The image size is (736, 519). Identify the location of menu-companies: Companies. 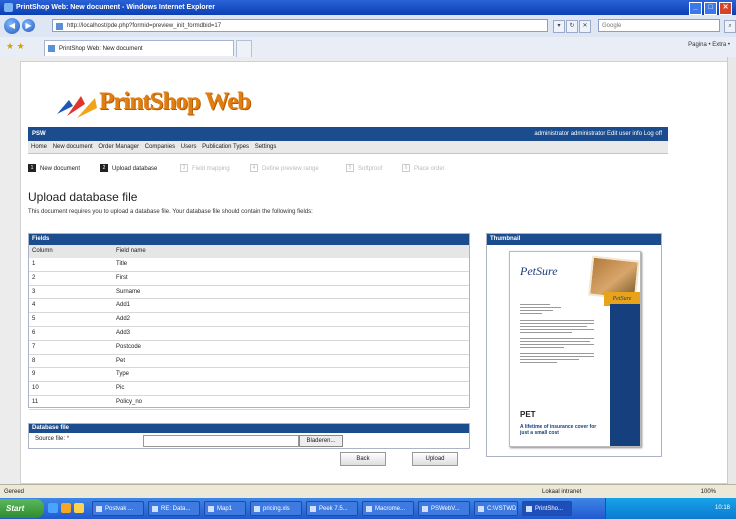
(160, 147).